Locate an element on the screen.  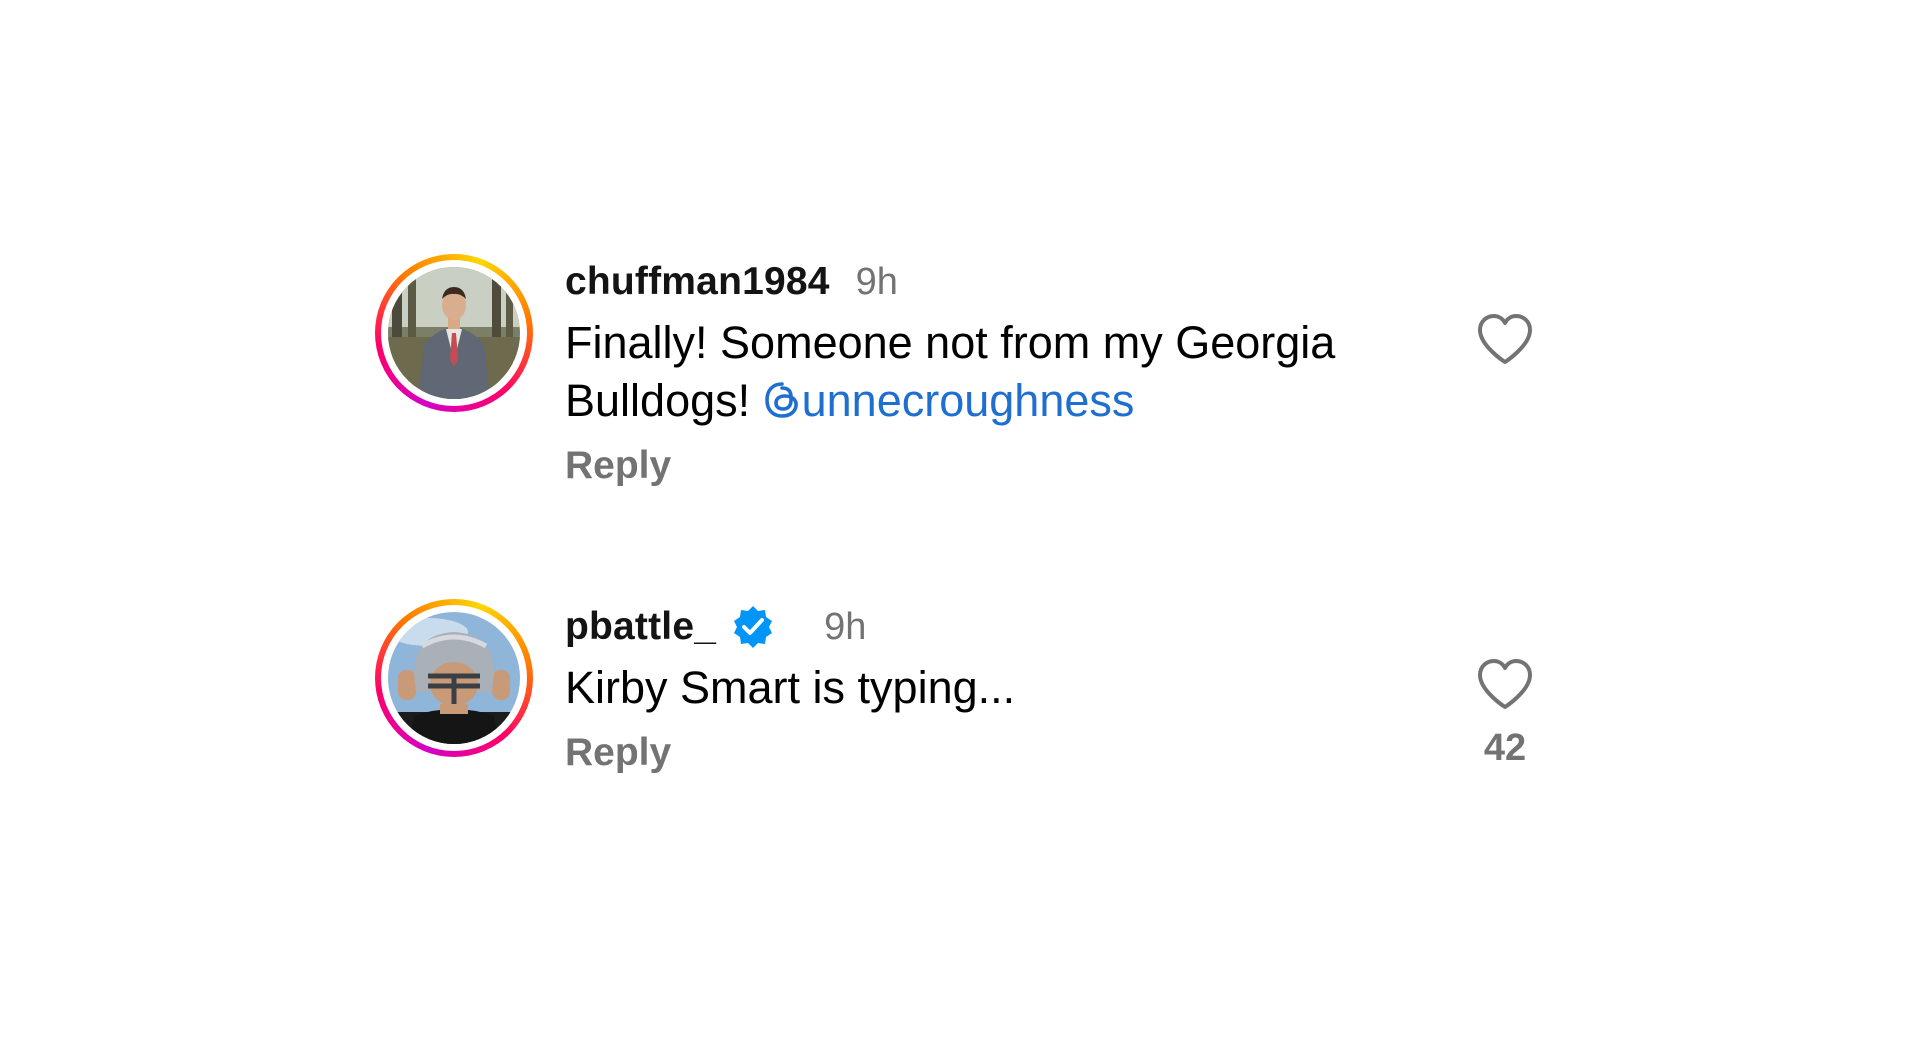
mention-link: unnecroughness is located at coordinates (949, 400).